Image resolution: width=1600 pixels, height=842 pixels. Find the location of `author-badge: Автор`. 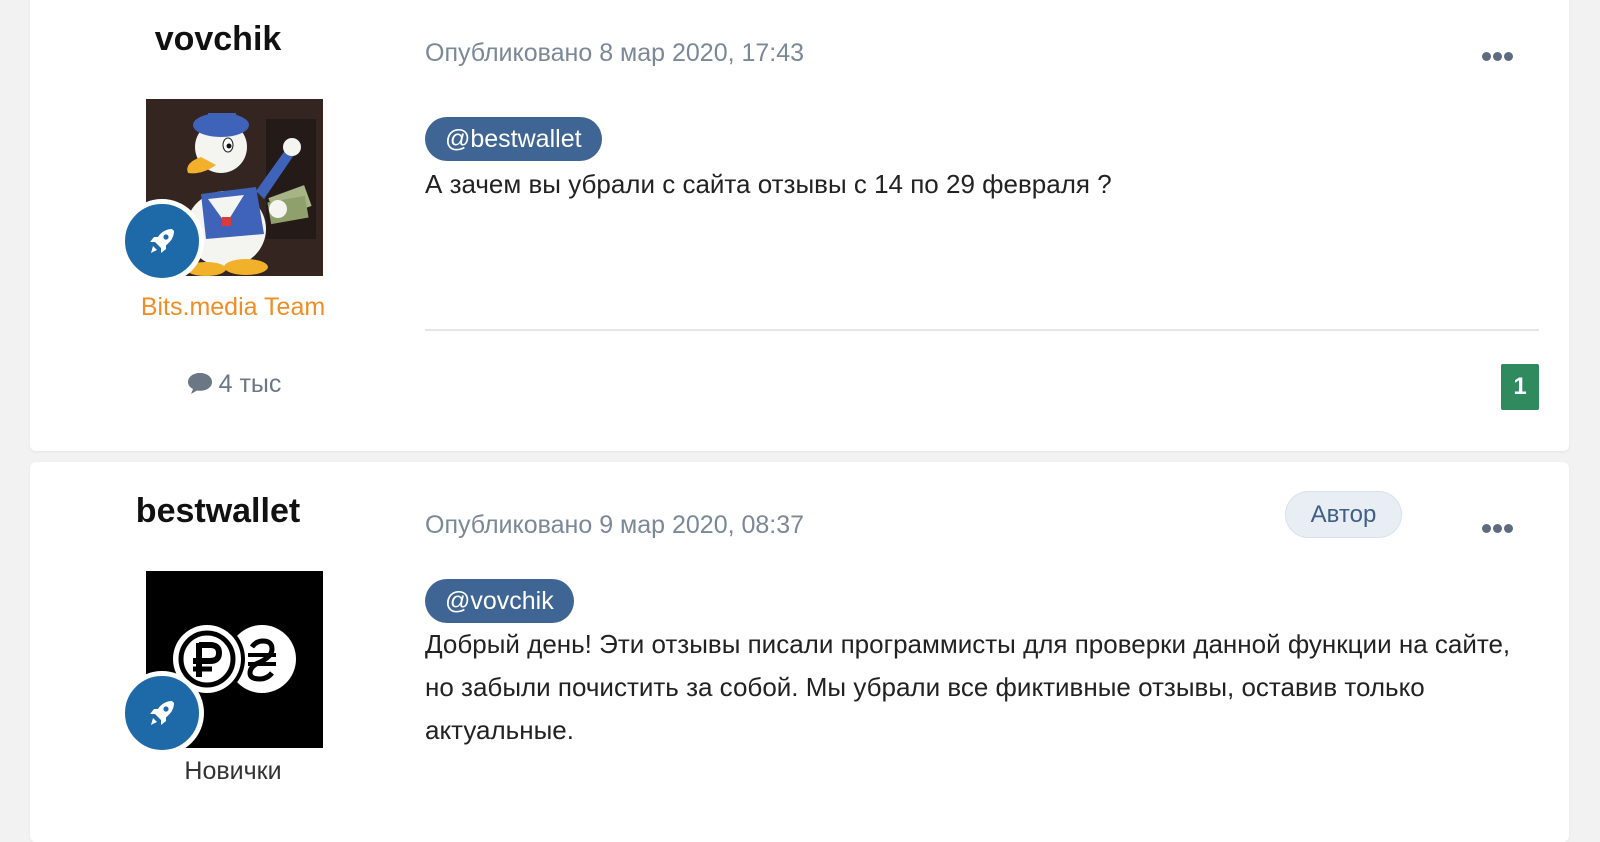

author-badge: Автор is located at coordinates (1343, 514).